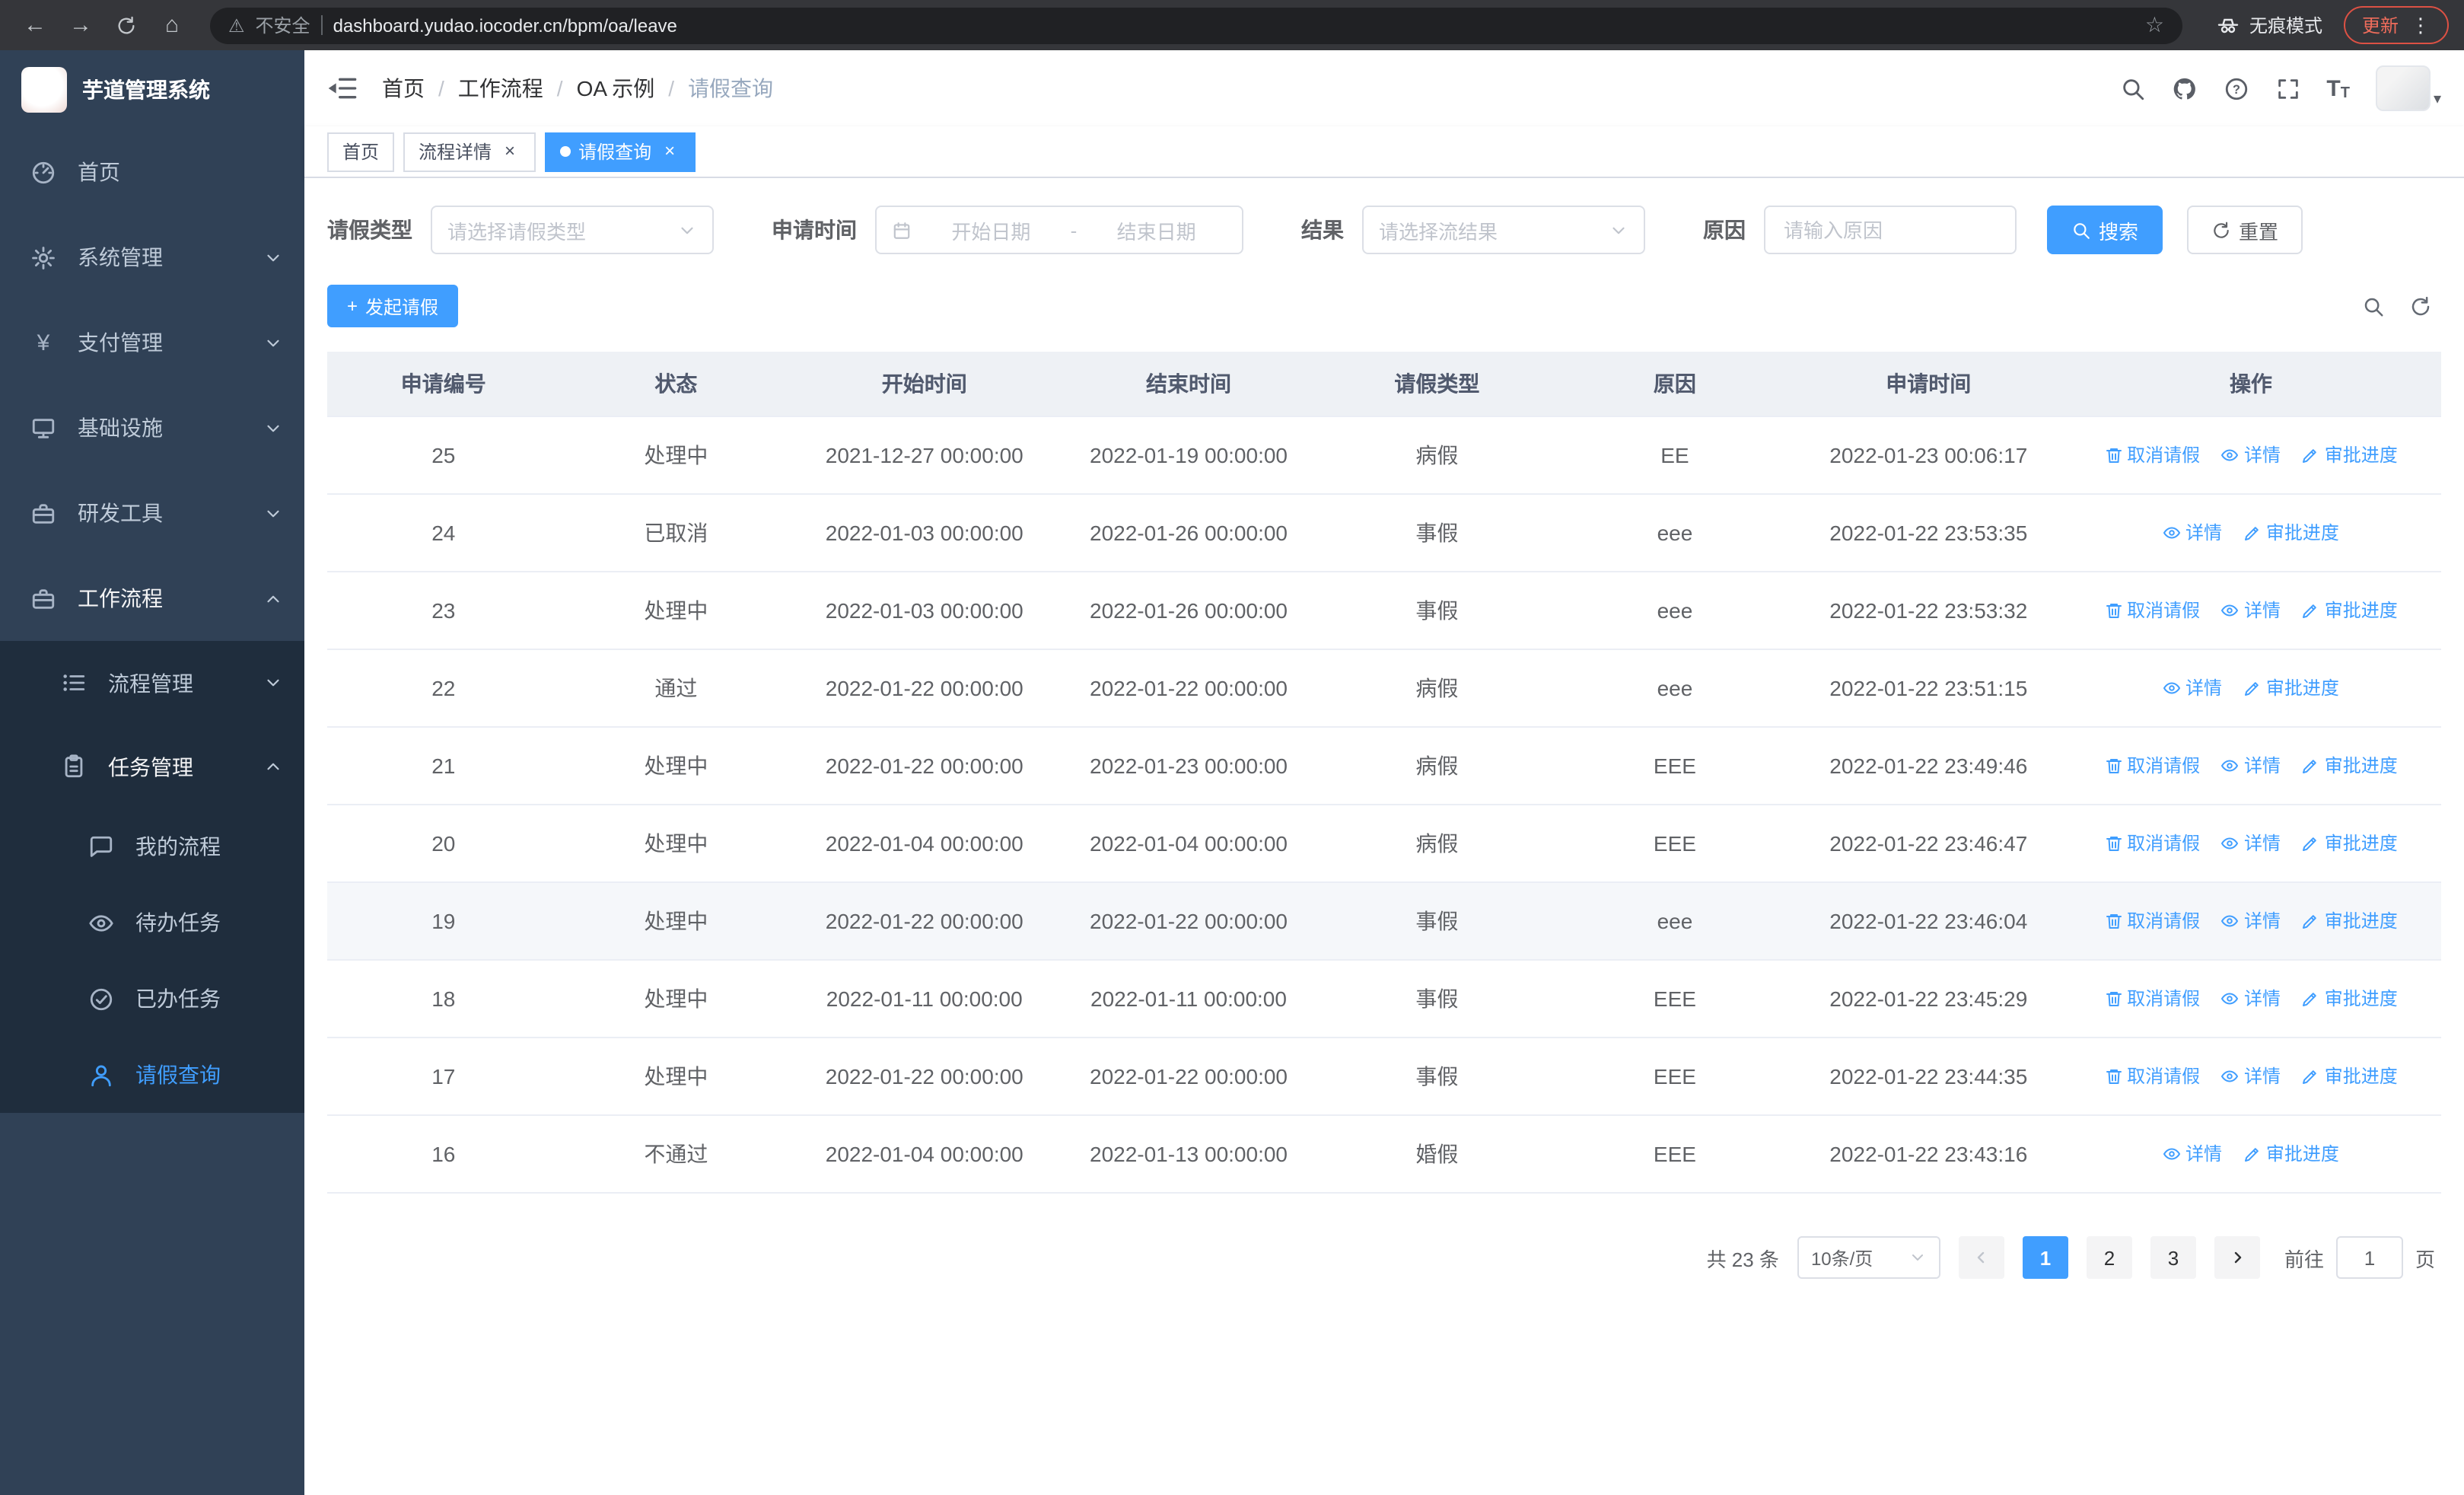 The image size is (2464, 1495). What do you see at coordinates (572, 230) in the screenshot?
I see `leave-type-select: 请选择请假类型` at bounding box center [572, 230].